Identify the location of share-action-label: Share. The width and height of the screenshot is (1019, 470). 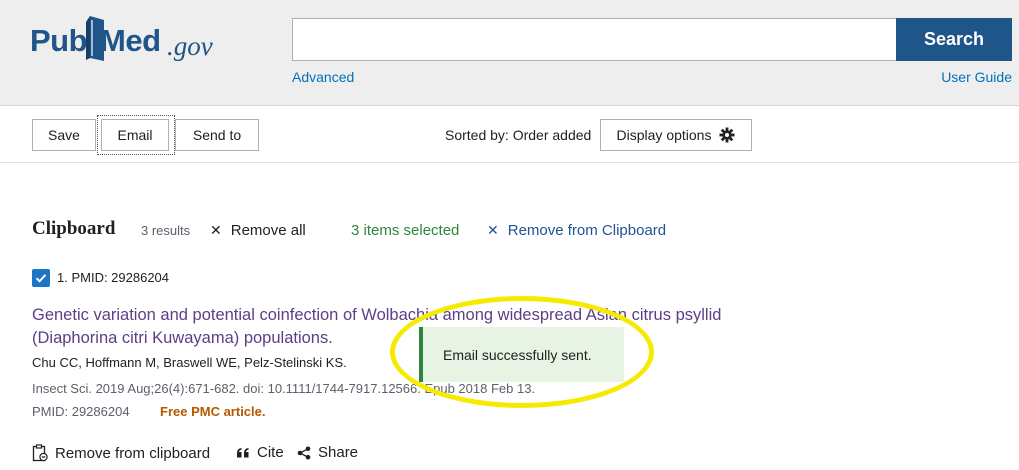
(338, 452).